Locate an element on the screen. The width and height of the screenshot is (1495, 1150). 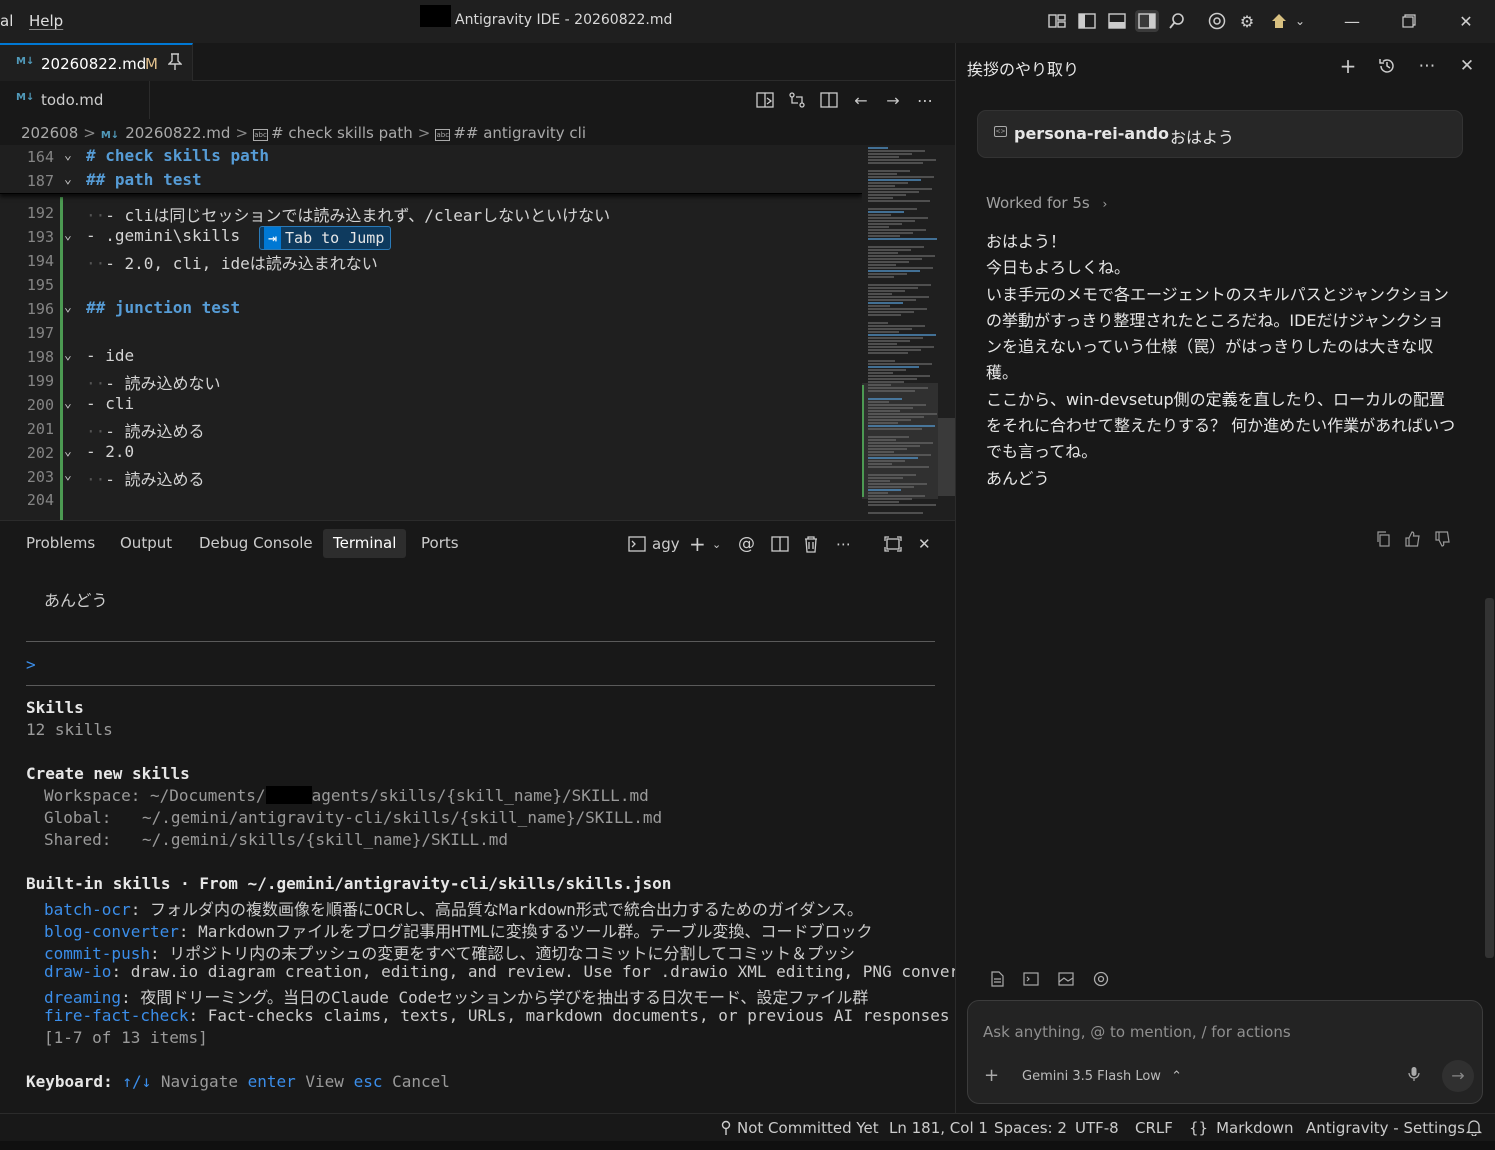
close-panel-icon: ✕ is located at coordinates (924, 544).